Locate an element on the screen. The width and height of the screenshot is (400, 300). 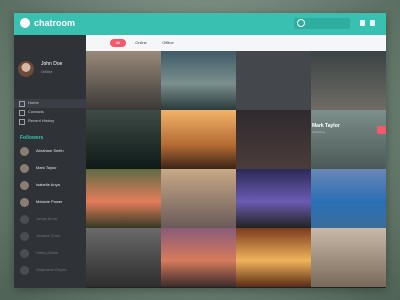
history-icon is located at coordinates (22, 122).